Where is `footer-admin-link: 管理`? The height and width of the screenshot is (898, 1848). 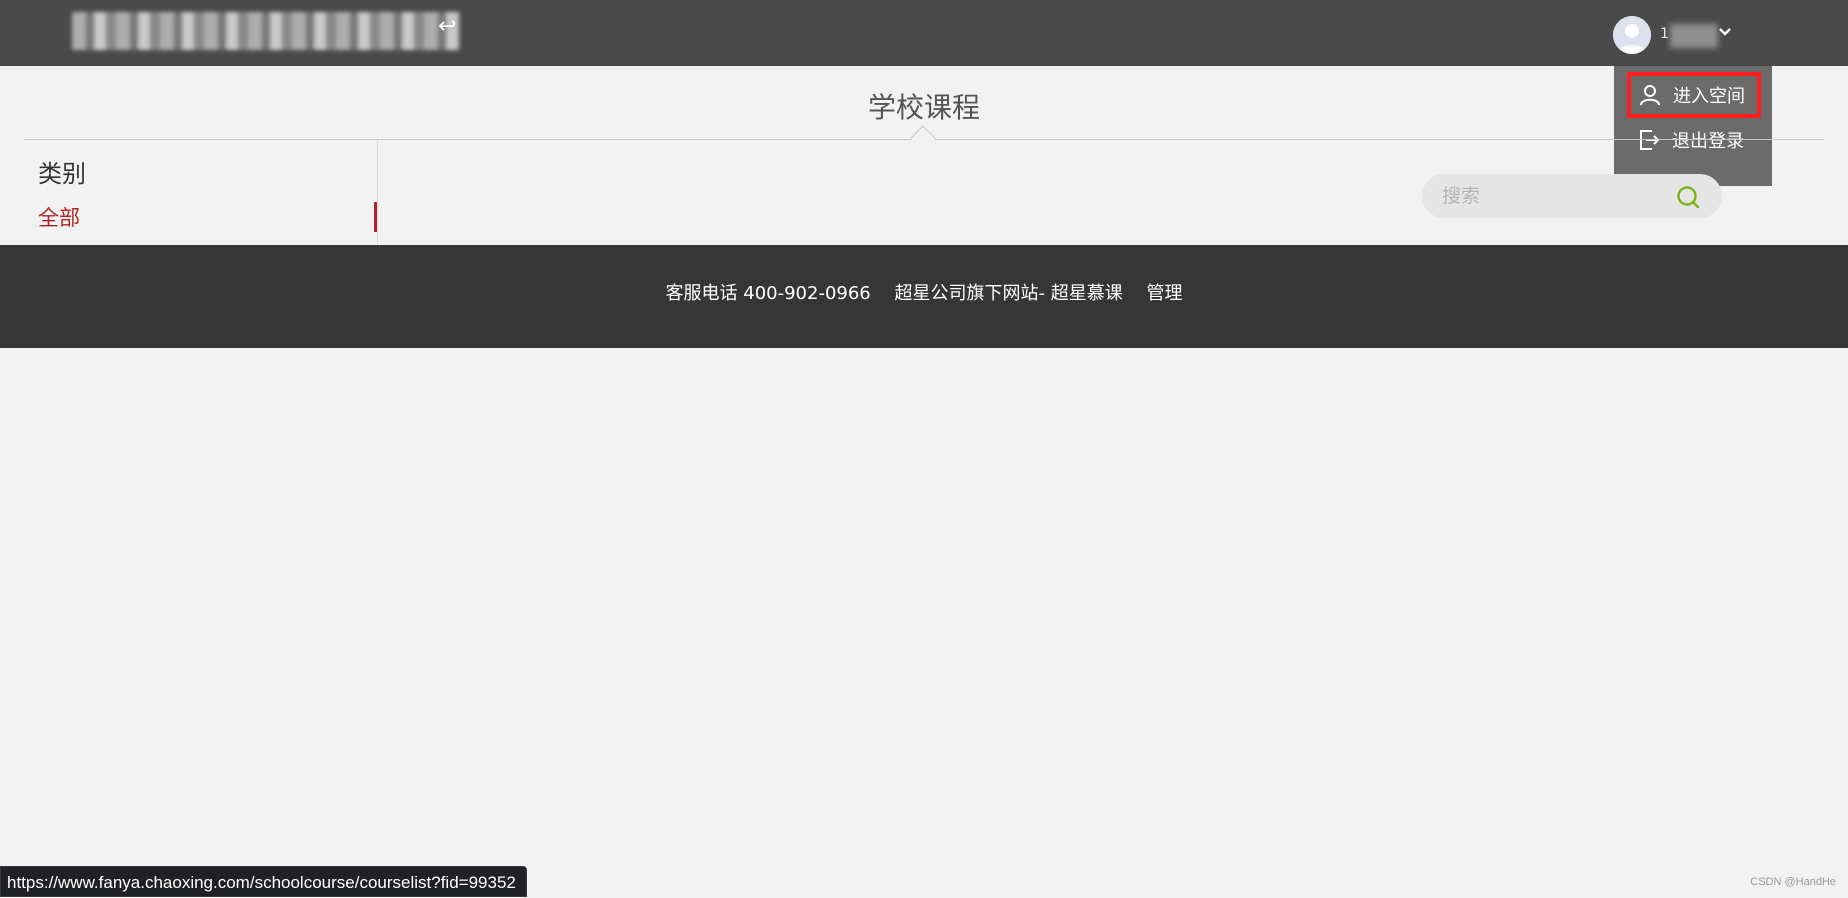
footer-admin-link: 管理 is located at coordinates (1164, 293).